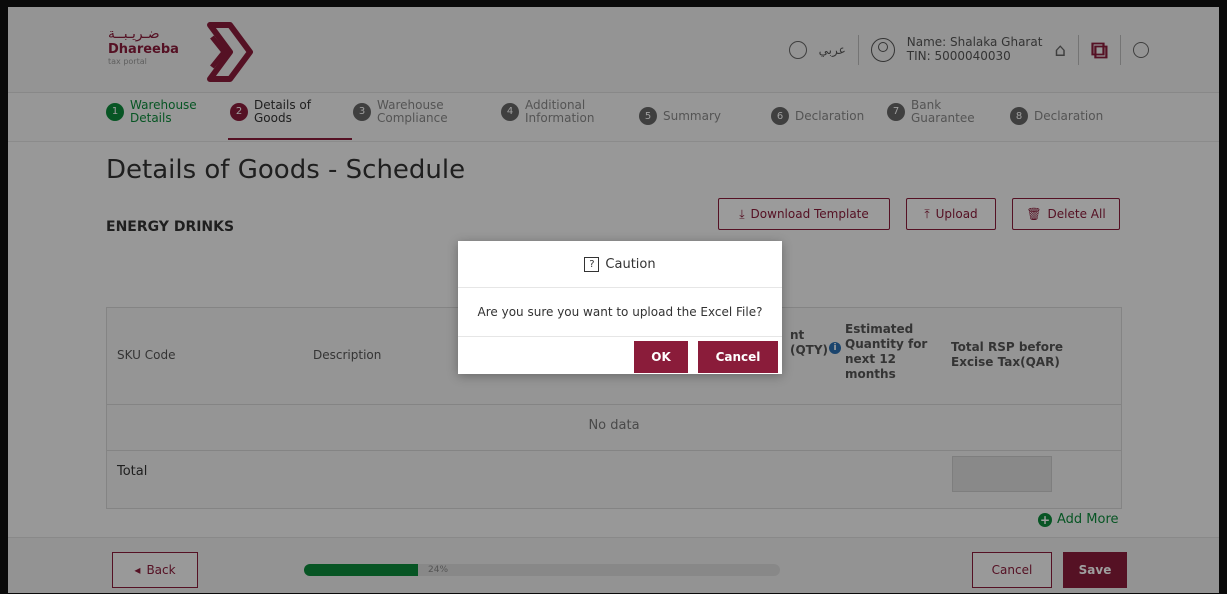 This screenshot has height=594, width=1227. What do you see at coordinates (630, 264) in the screenshot?
I see `dialog-title: Caution` at bounding box center [630, 264].